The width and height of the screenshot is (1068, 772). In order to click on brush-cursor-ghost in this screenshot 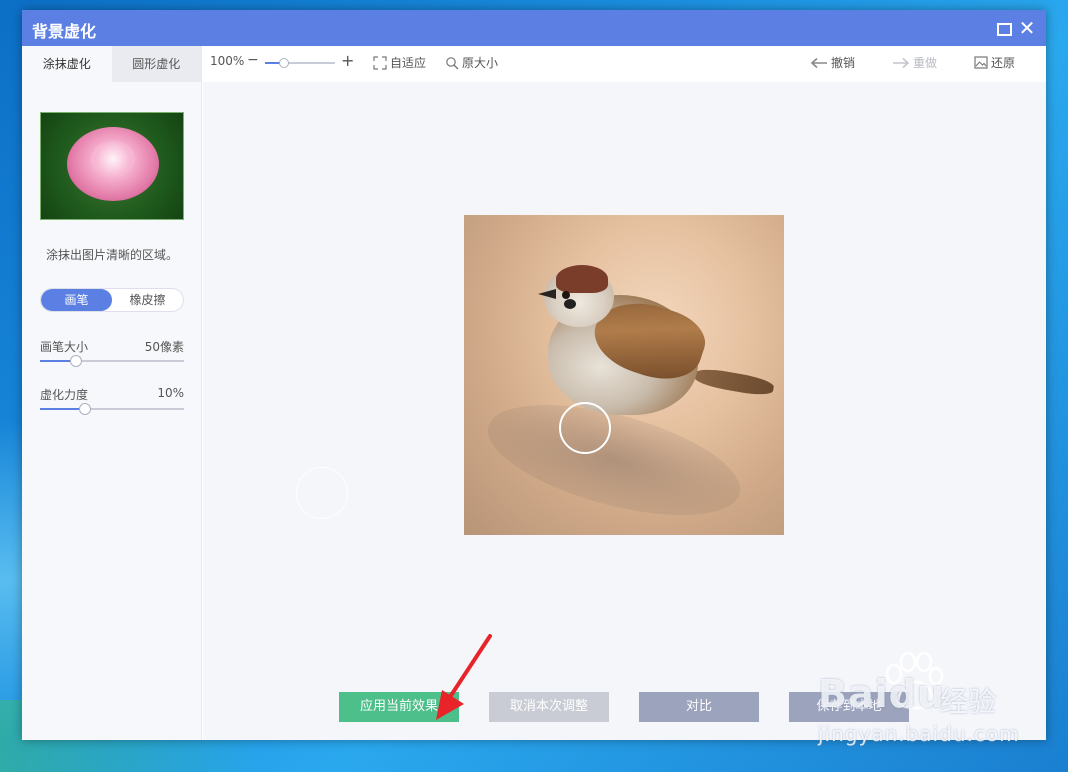, I will do `click(322, 493)`.